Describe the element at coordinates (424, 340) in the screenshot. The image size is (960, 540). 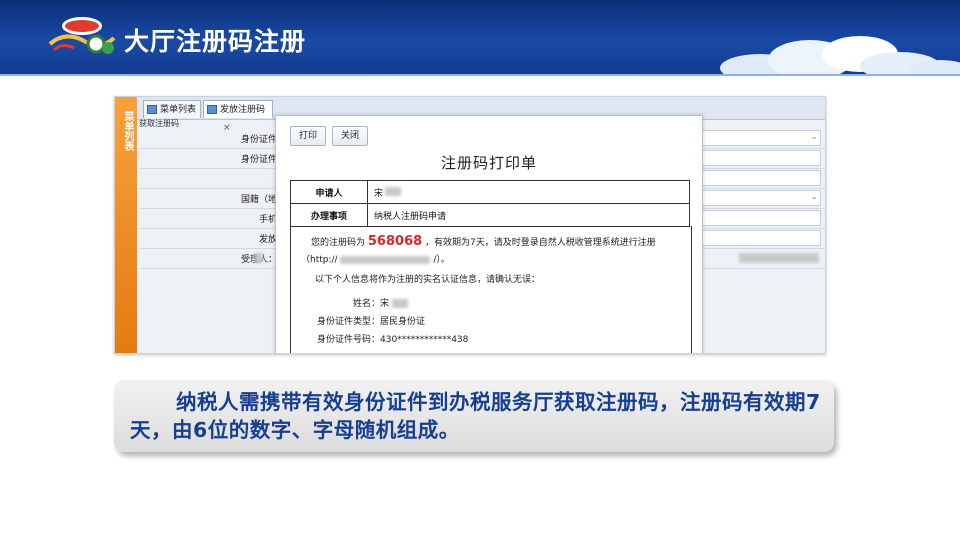
I see `id-number-value: 430************438` at that location.